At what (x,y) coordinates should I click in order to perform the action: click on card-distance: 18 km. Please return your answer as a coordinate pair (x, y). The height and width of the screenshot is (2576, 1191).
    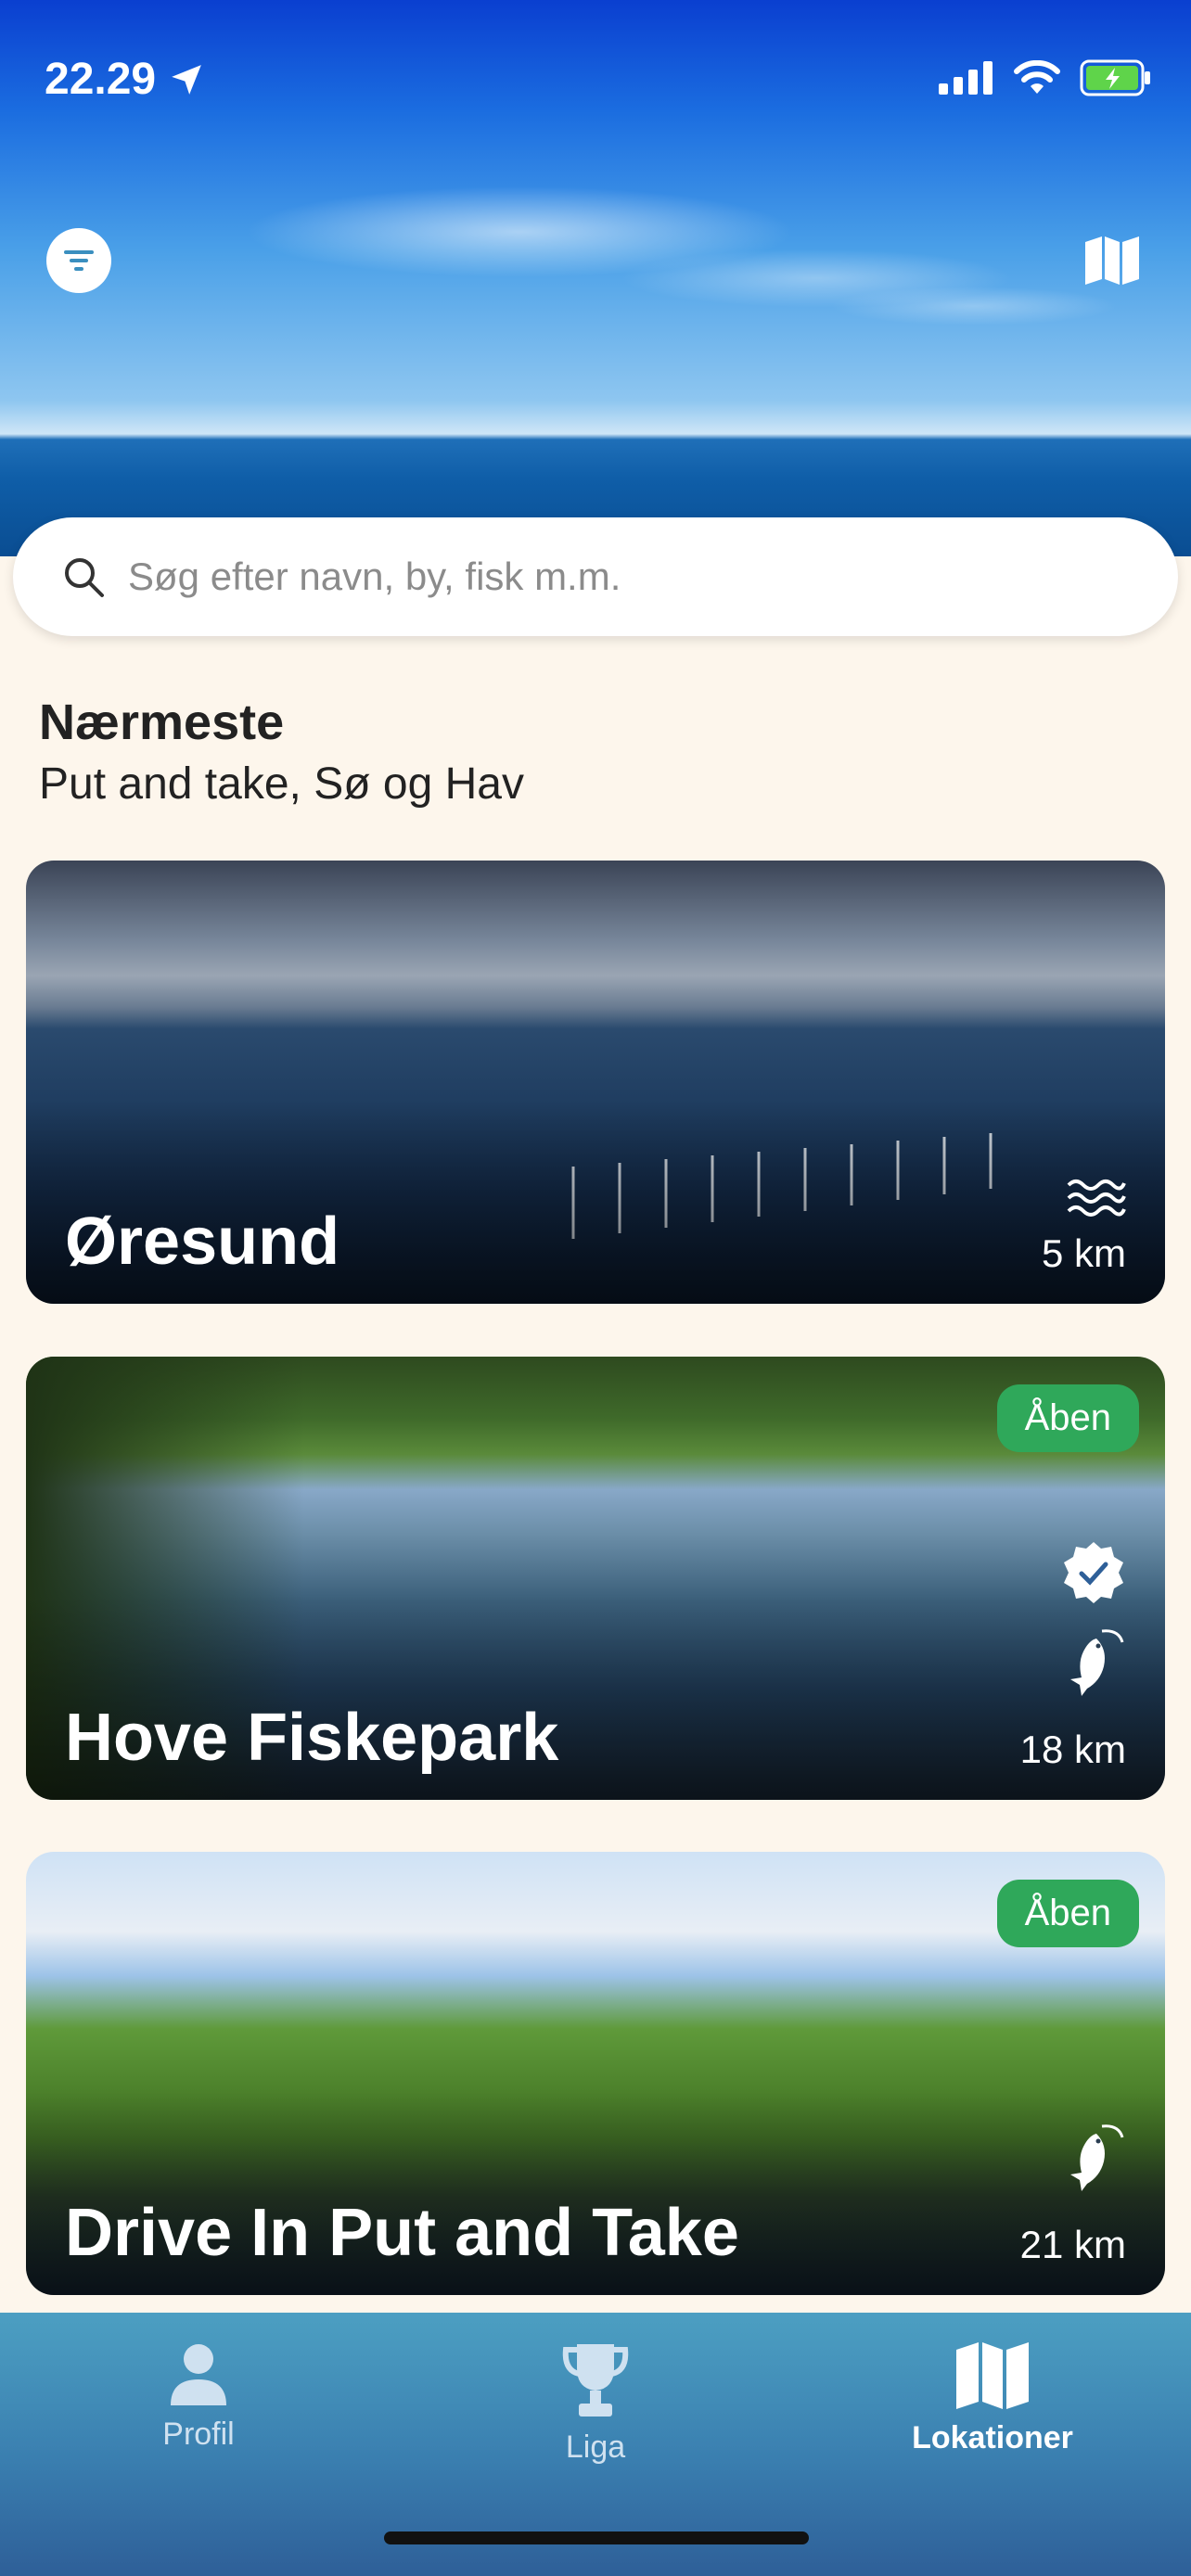
    Looking at the image, I should click on (1073, 1749).